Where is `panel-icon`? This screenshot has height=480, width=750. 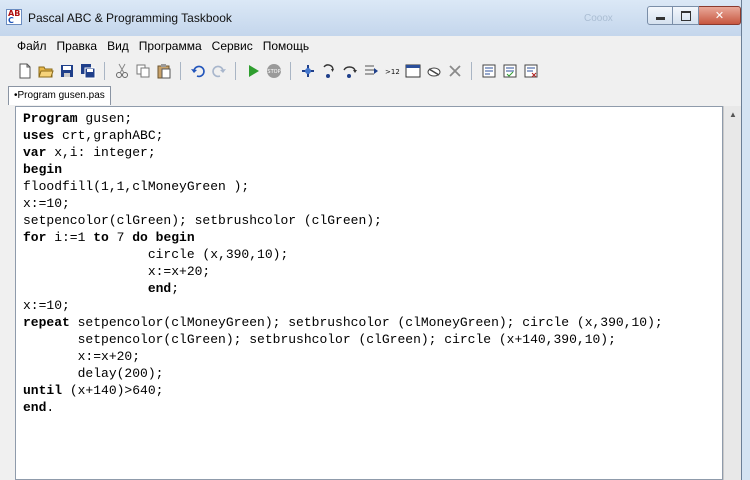
panel-icon is located at coordinates (433, 72).